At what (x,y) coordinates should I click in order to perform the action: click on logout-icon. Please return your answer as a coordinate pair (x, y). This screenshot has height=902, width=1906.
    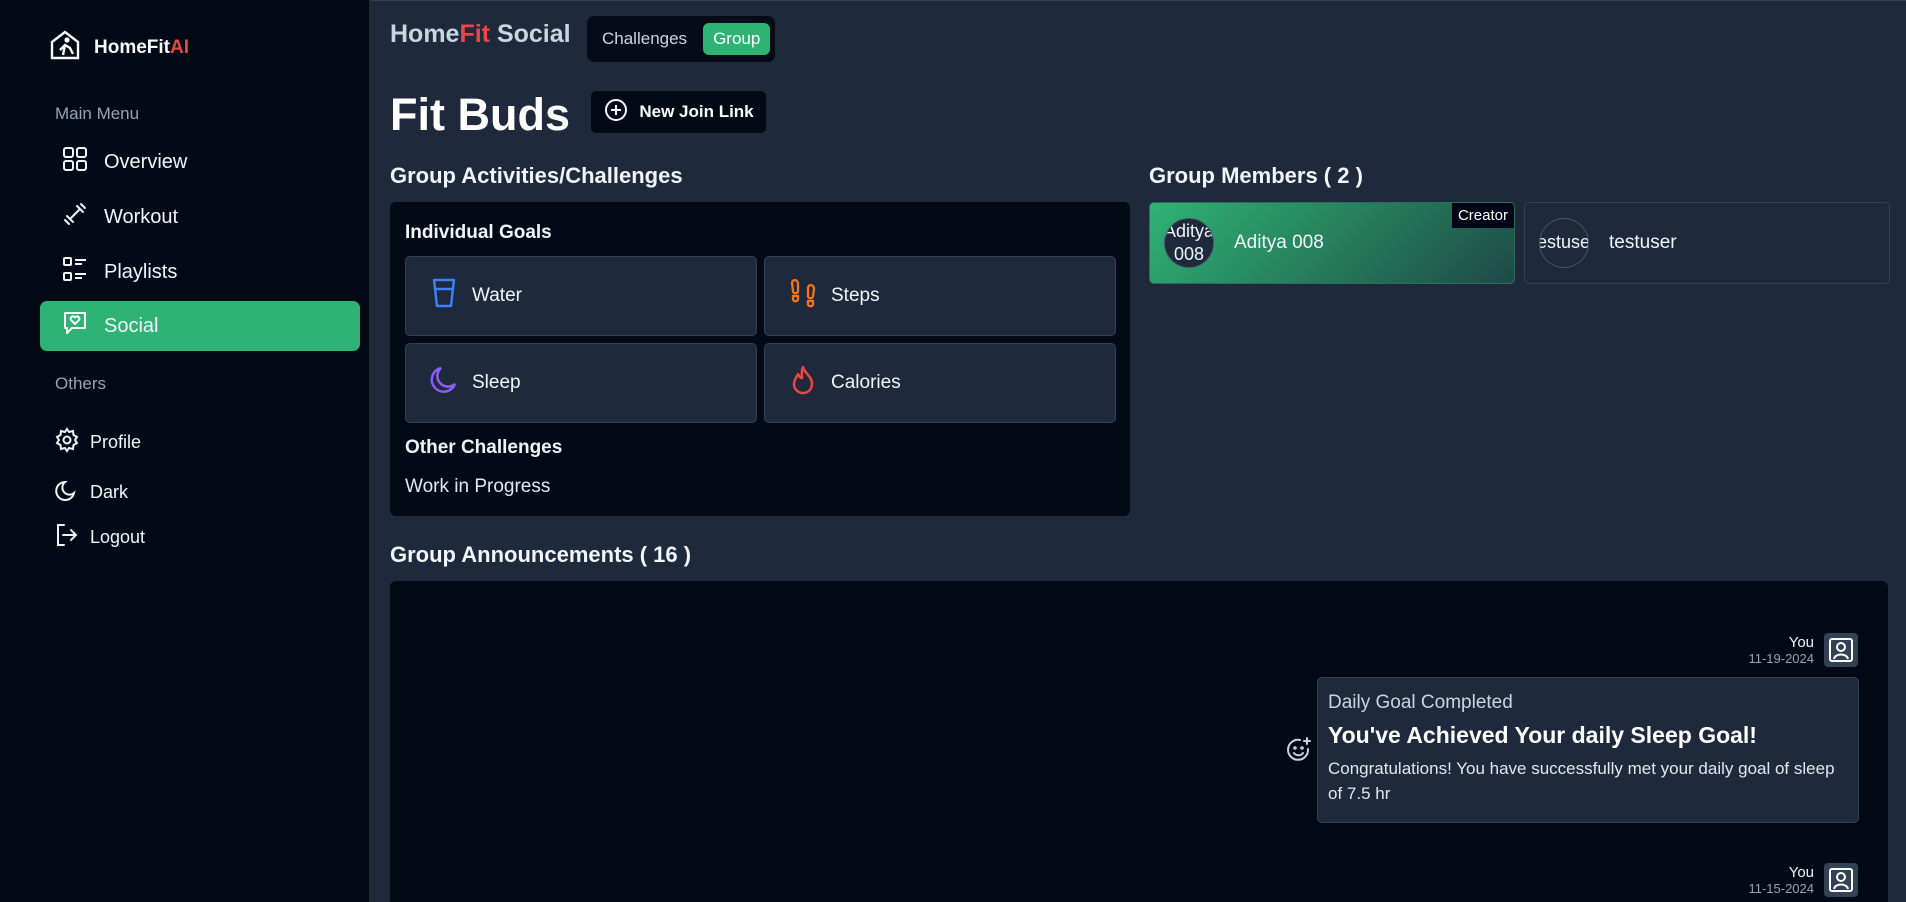
    Looking at the image, I should click on (67, 537).